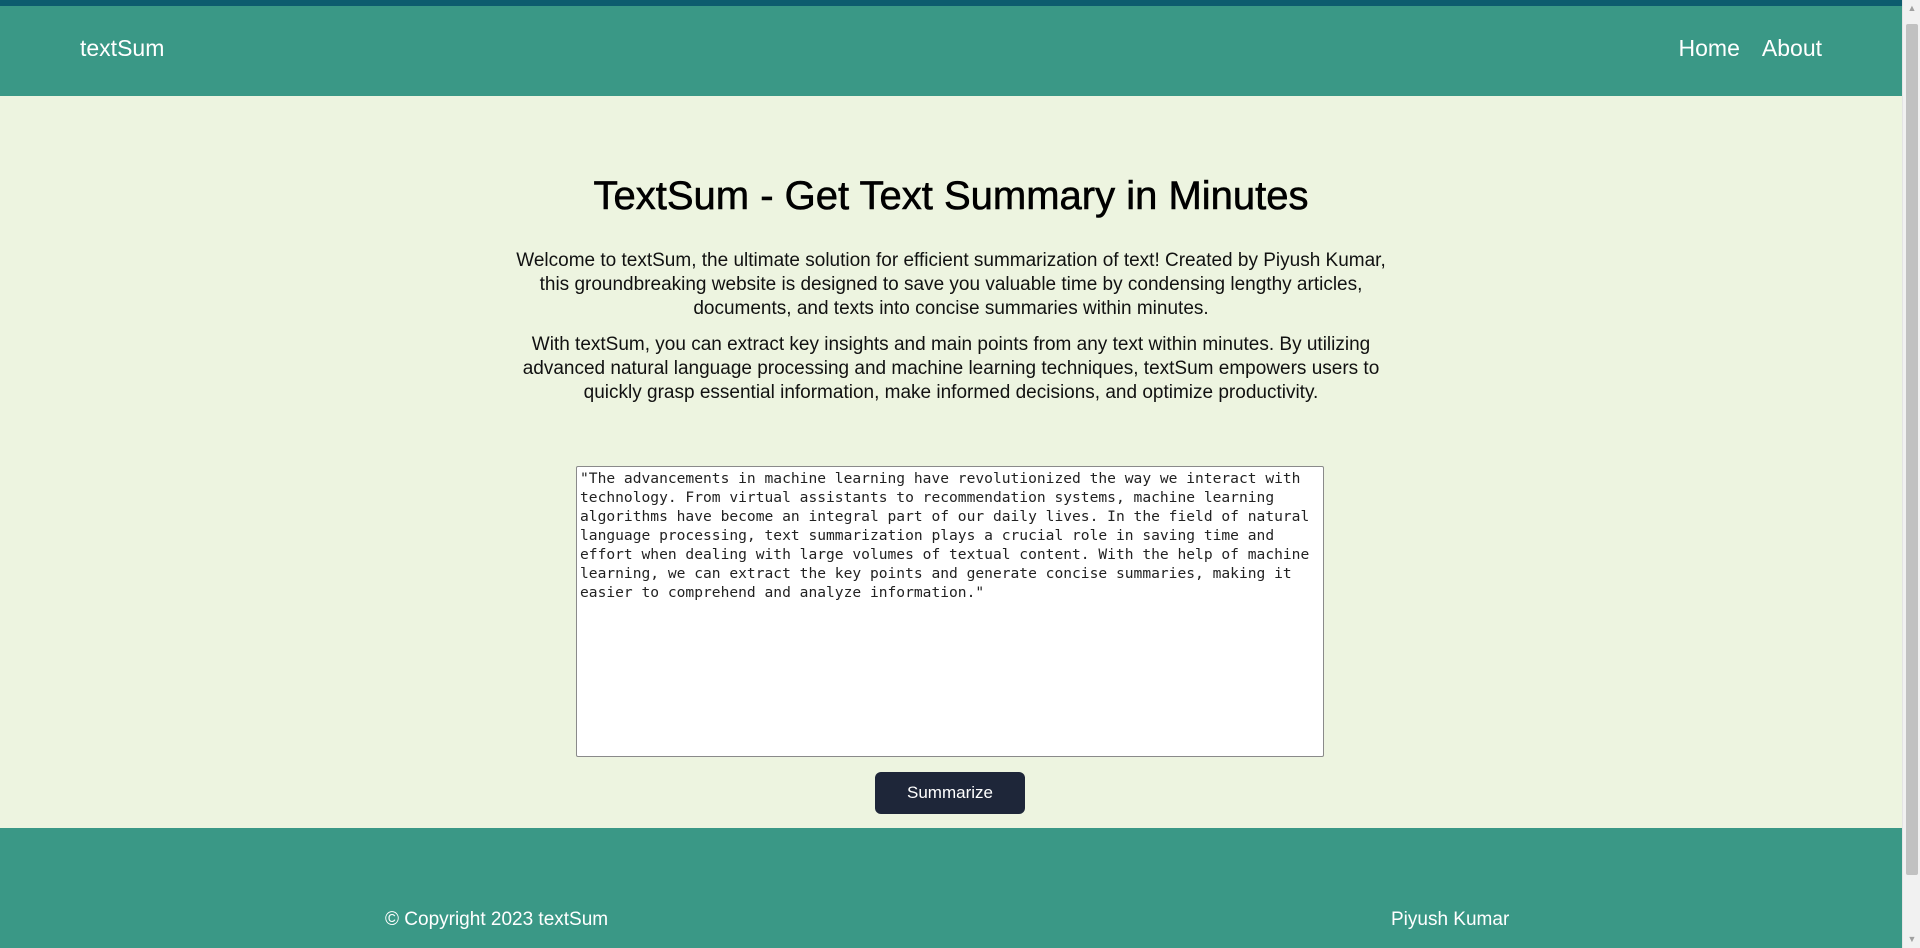 The image size is (1920, 948). What do you see at coordinates (950, 611) in the screenshot?
I see `text-input-area` at bounding box center [950, 611].